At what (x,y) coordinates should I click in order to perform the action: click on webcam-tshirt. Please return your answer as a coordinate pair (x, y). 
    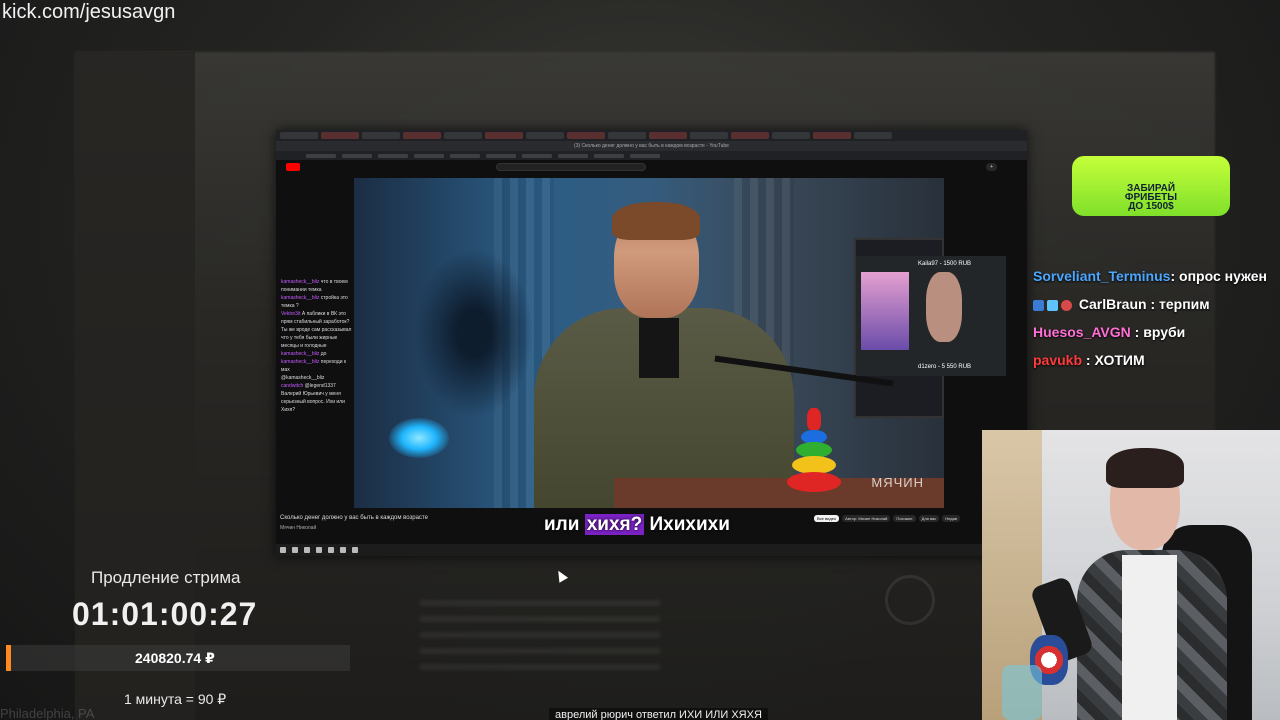
    Looking at the image, I should click on (1149, 637).